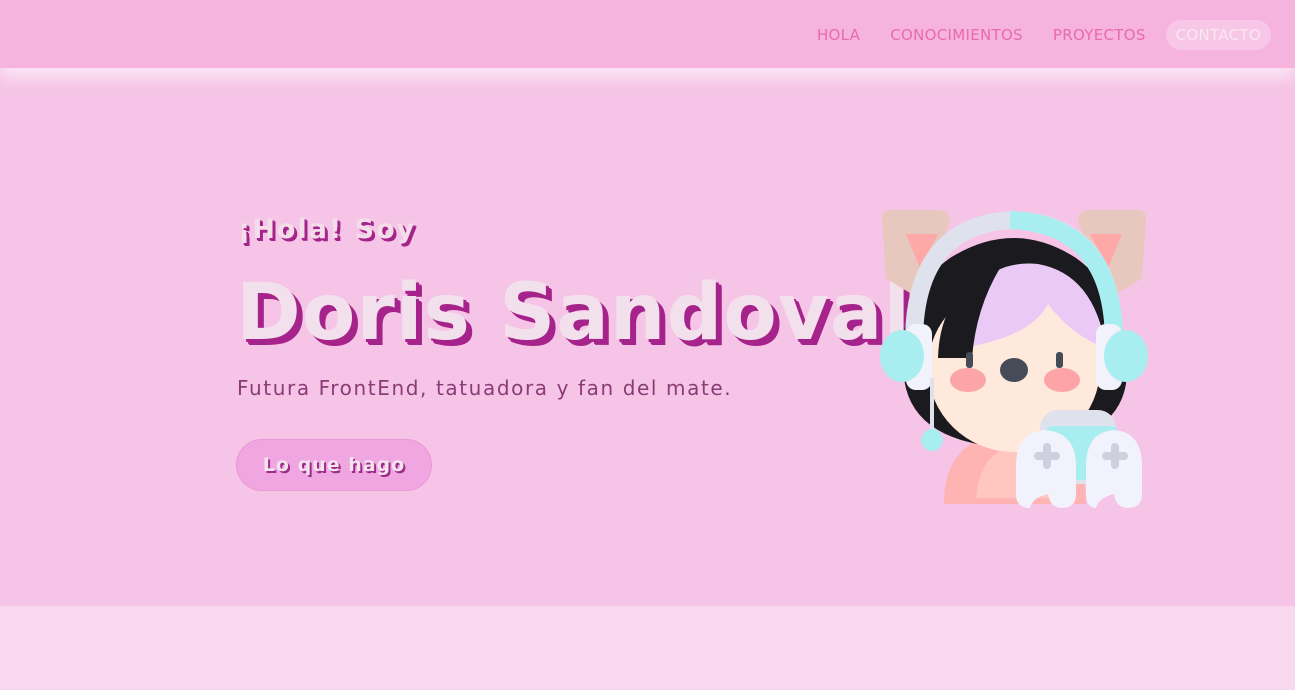  I want to click on gamer-girl-avatar-icon, so click(1014, 358).